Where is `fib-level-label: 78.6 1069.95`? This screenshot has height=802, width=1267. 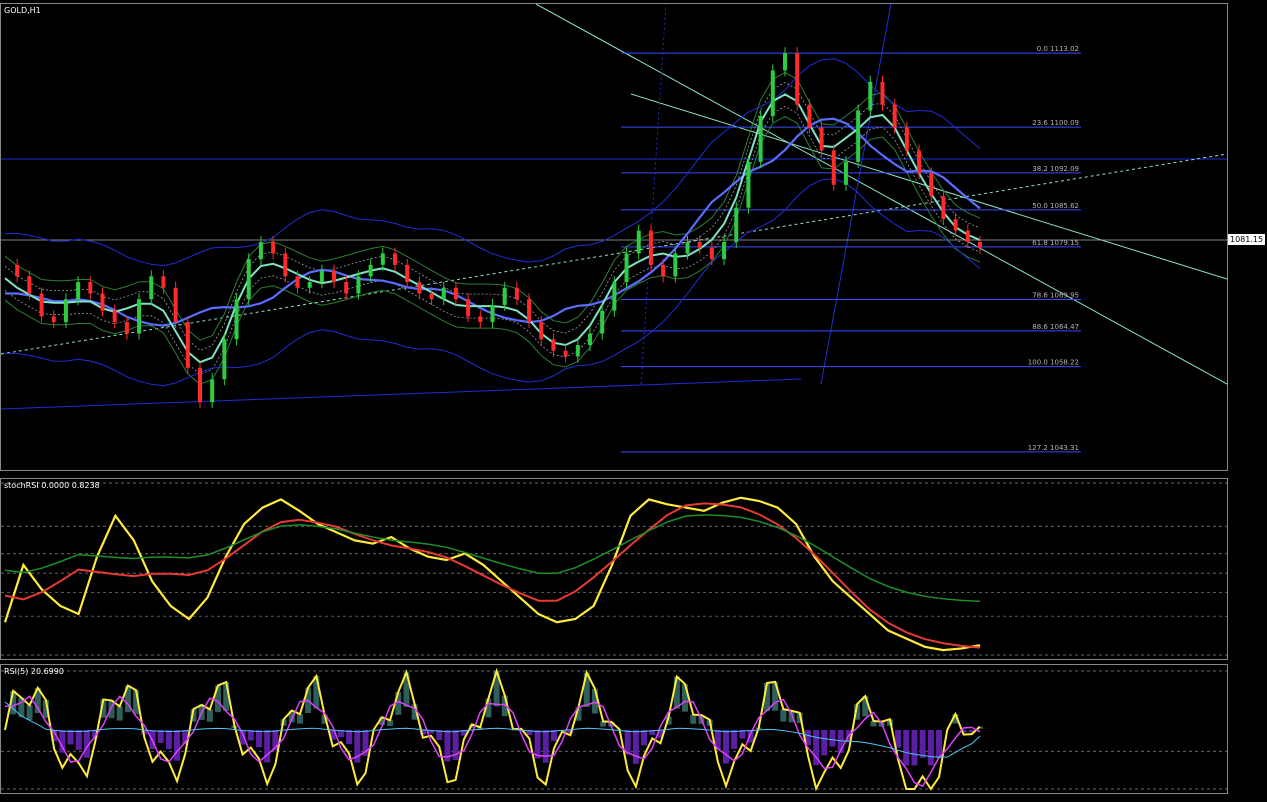
fib-level-label: 78.6 1069.95 is located at coordinates (1055, 296).